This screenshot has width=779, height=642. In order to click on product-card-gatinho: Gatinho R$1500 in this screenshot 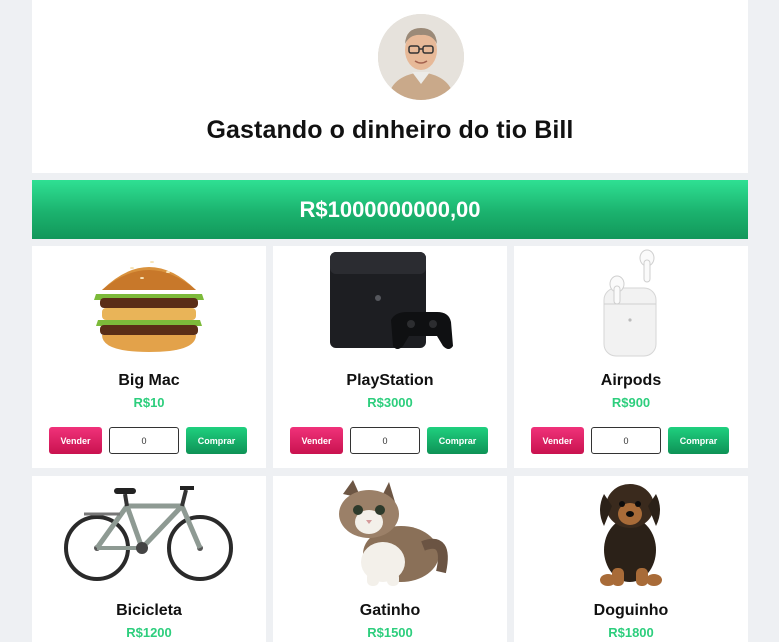, I will do `click(390, 559)`.